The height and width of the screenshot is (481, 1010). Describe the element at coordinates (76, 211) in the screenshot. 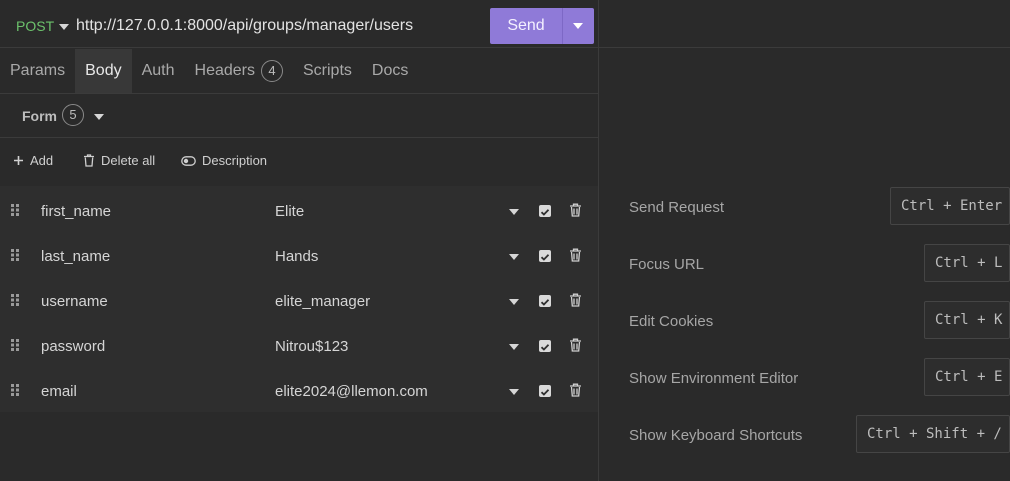

I see `param-name-field: first_name` at that location.